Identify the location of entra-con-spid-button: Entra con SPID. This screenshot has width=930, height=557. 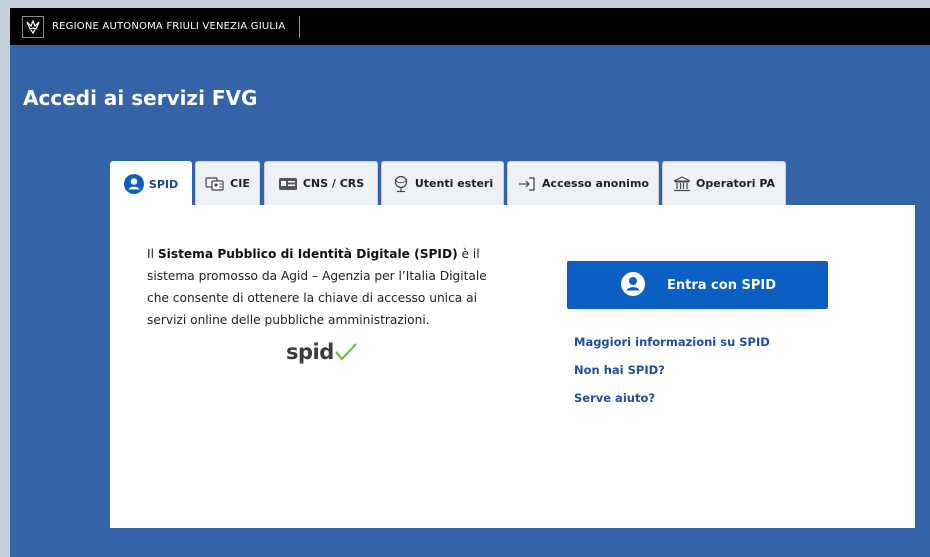
(697, 285).